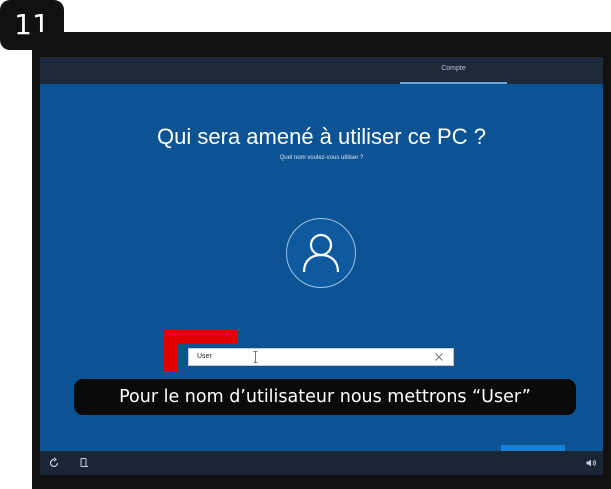  I want to click on tab-compte-label: Compte, so click(453, 68).